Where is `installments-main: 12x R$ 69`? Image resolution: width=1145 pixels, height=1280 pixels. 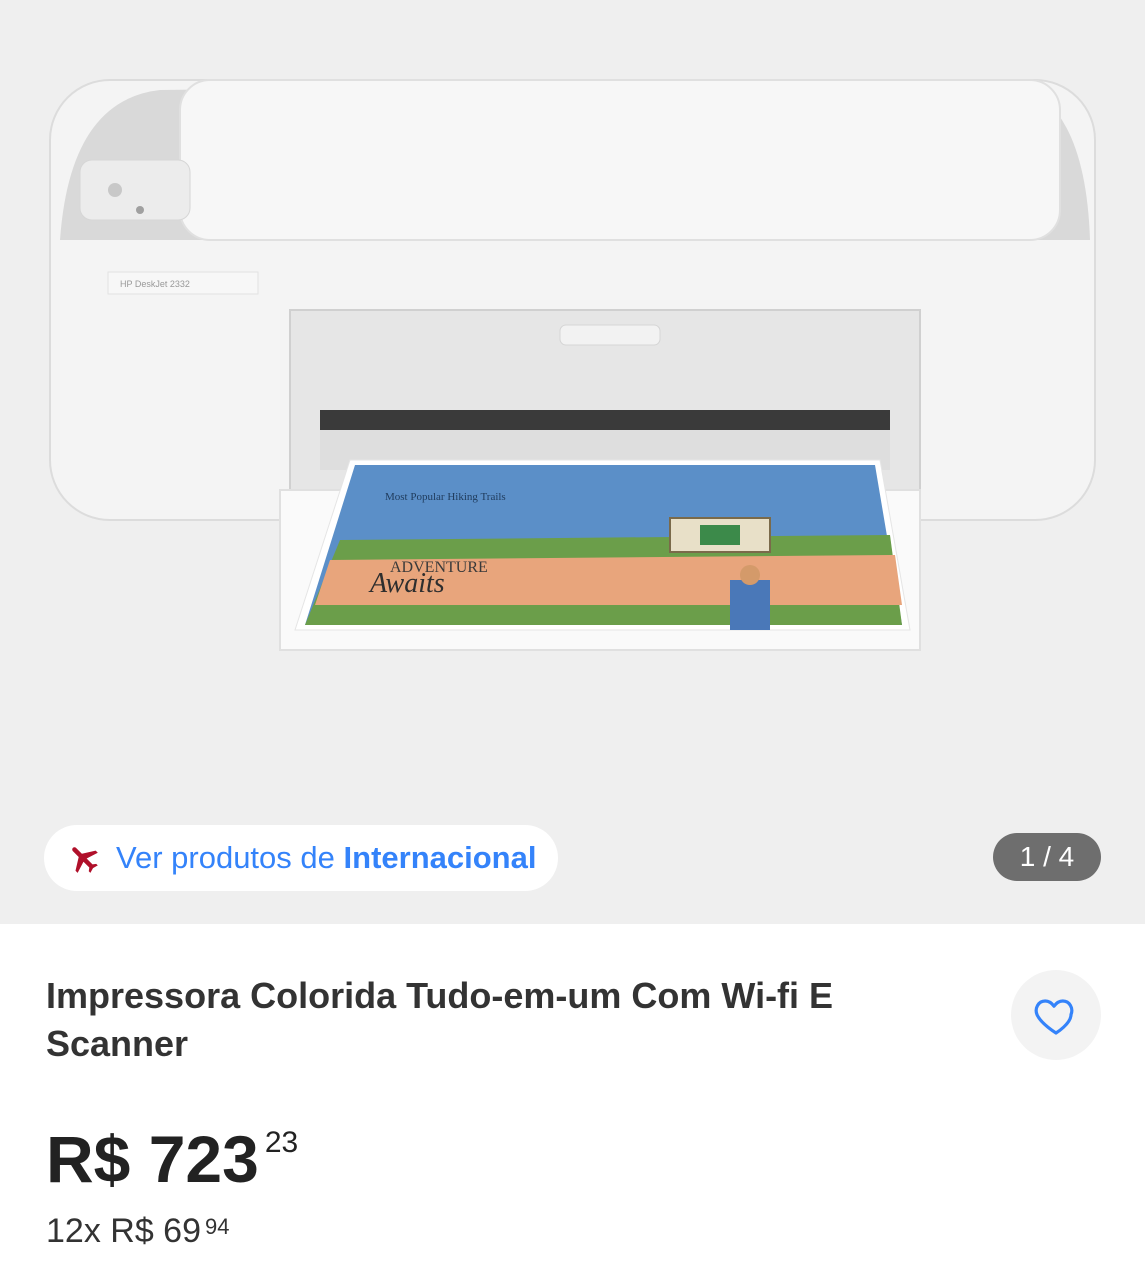 installments-main: 12x R$ 69 is located at coordinates (123, 1231).